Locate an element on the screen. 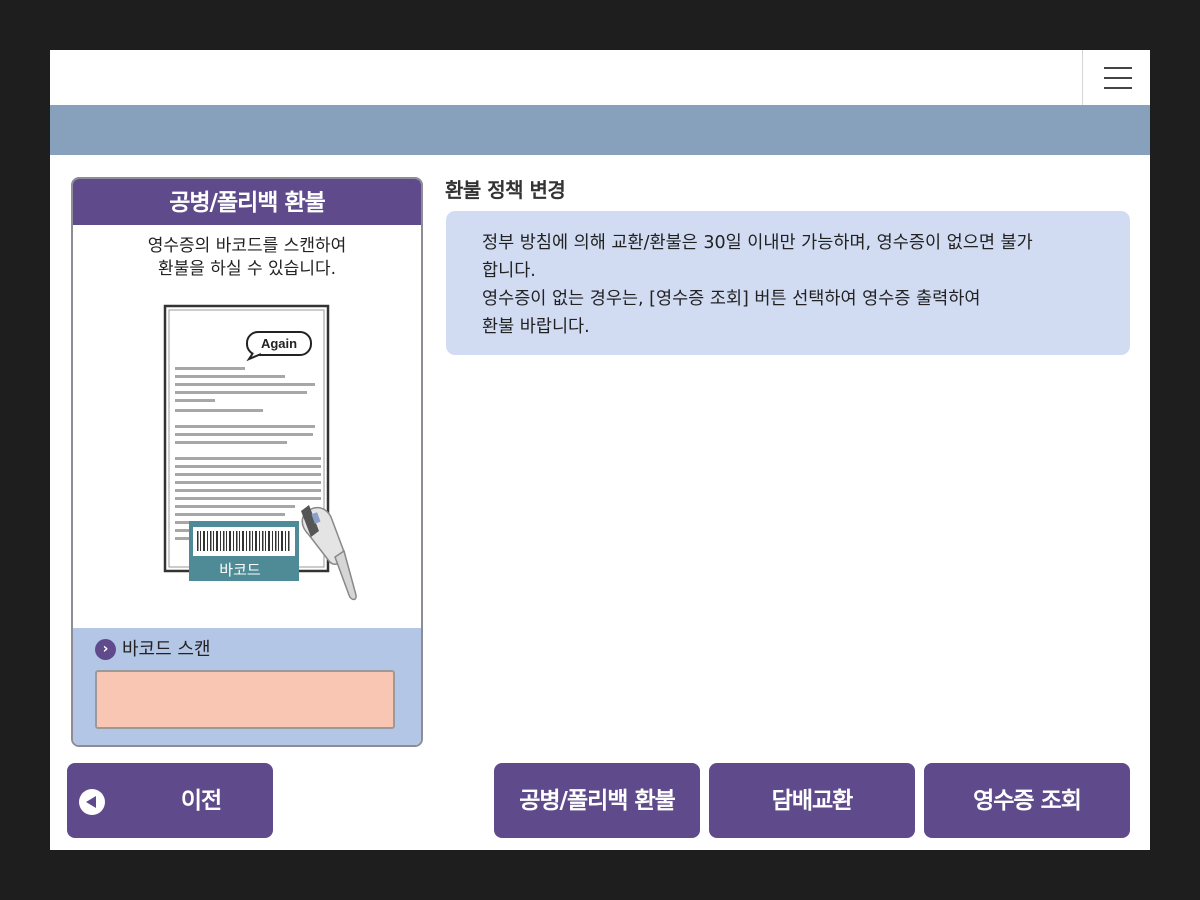  description-line: 영수증의 바코드를 스캔하여 is located at coordinates (247, 246).